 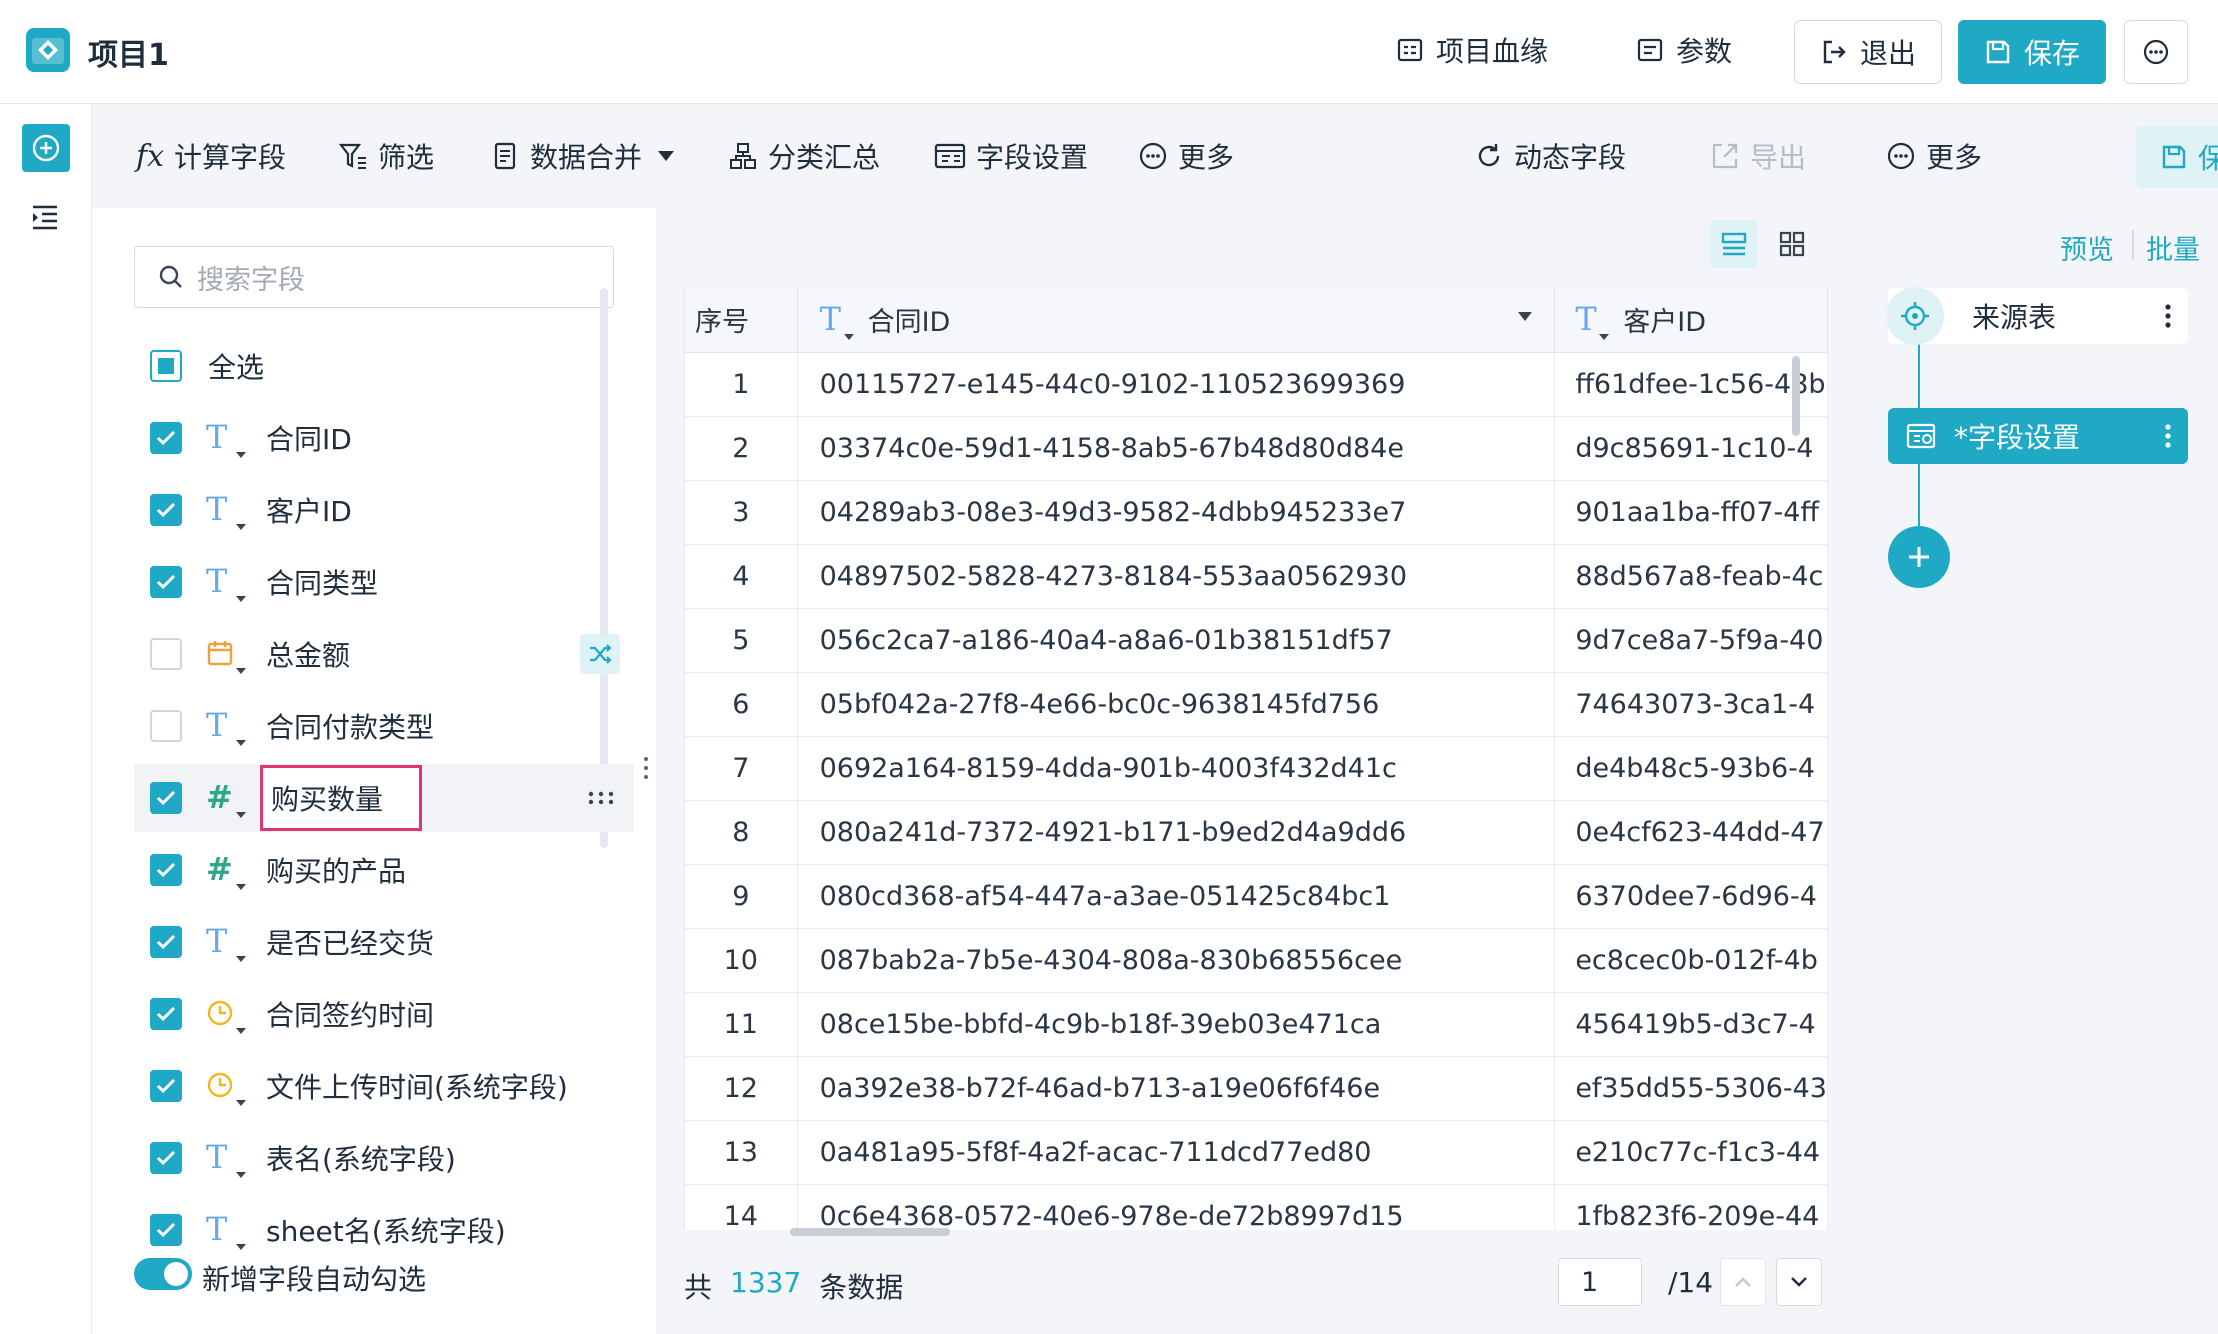 I want to click on filter-button: 筛选, so click(x=386, y=156).